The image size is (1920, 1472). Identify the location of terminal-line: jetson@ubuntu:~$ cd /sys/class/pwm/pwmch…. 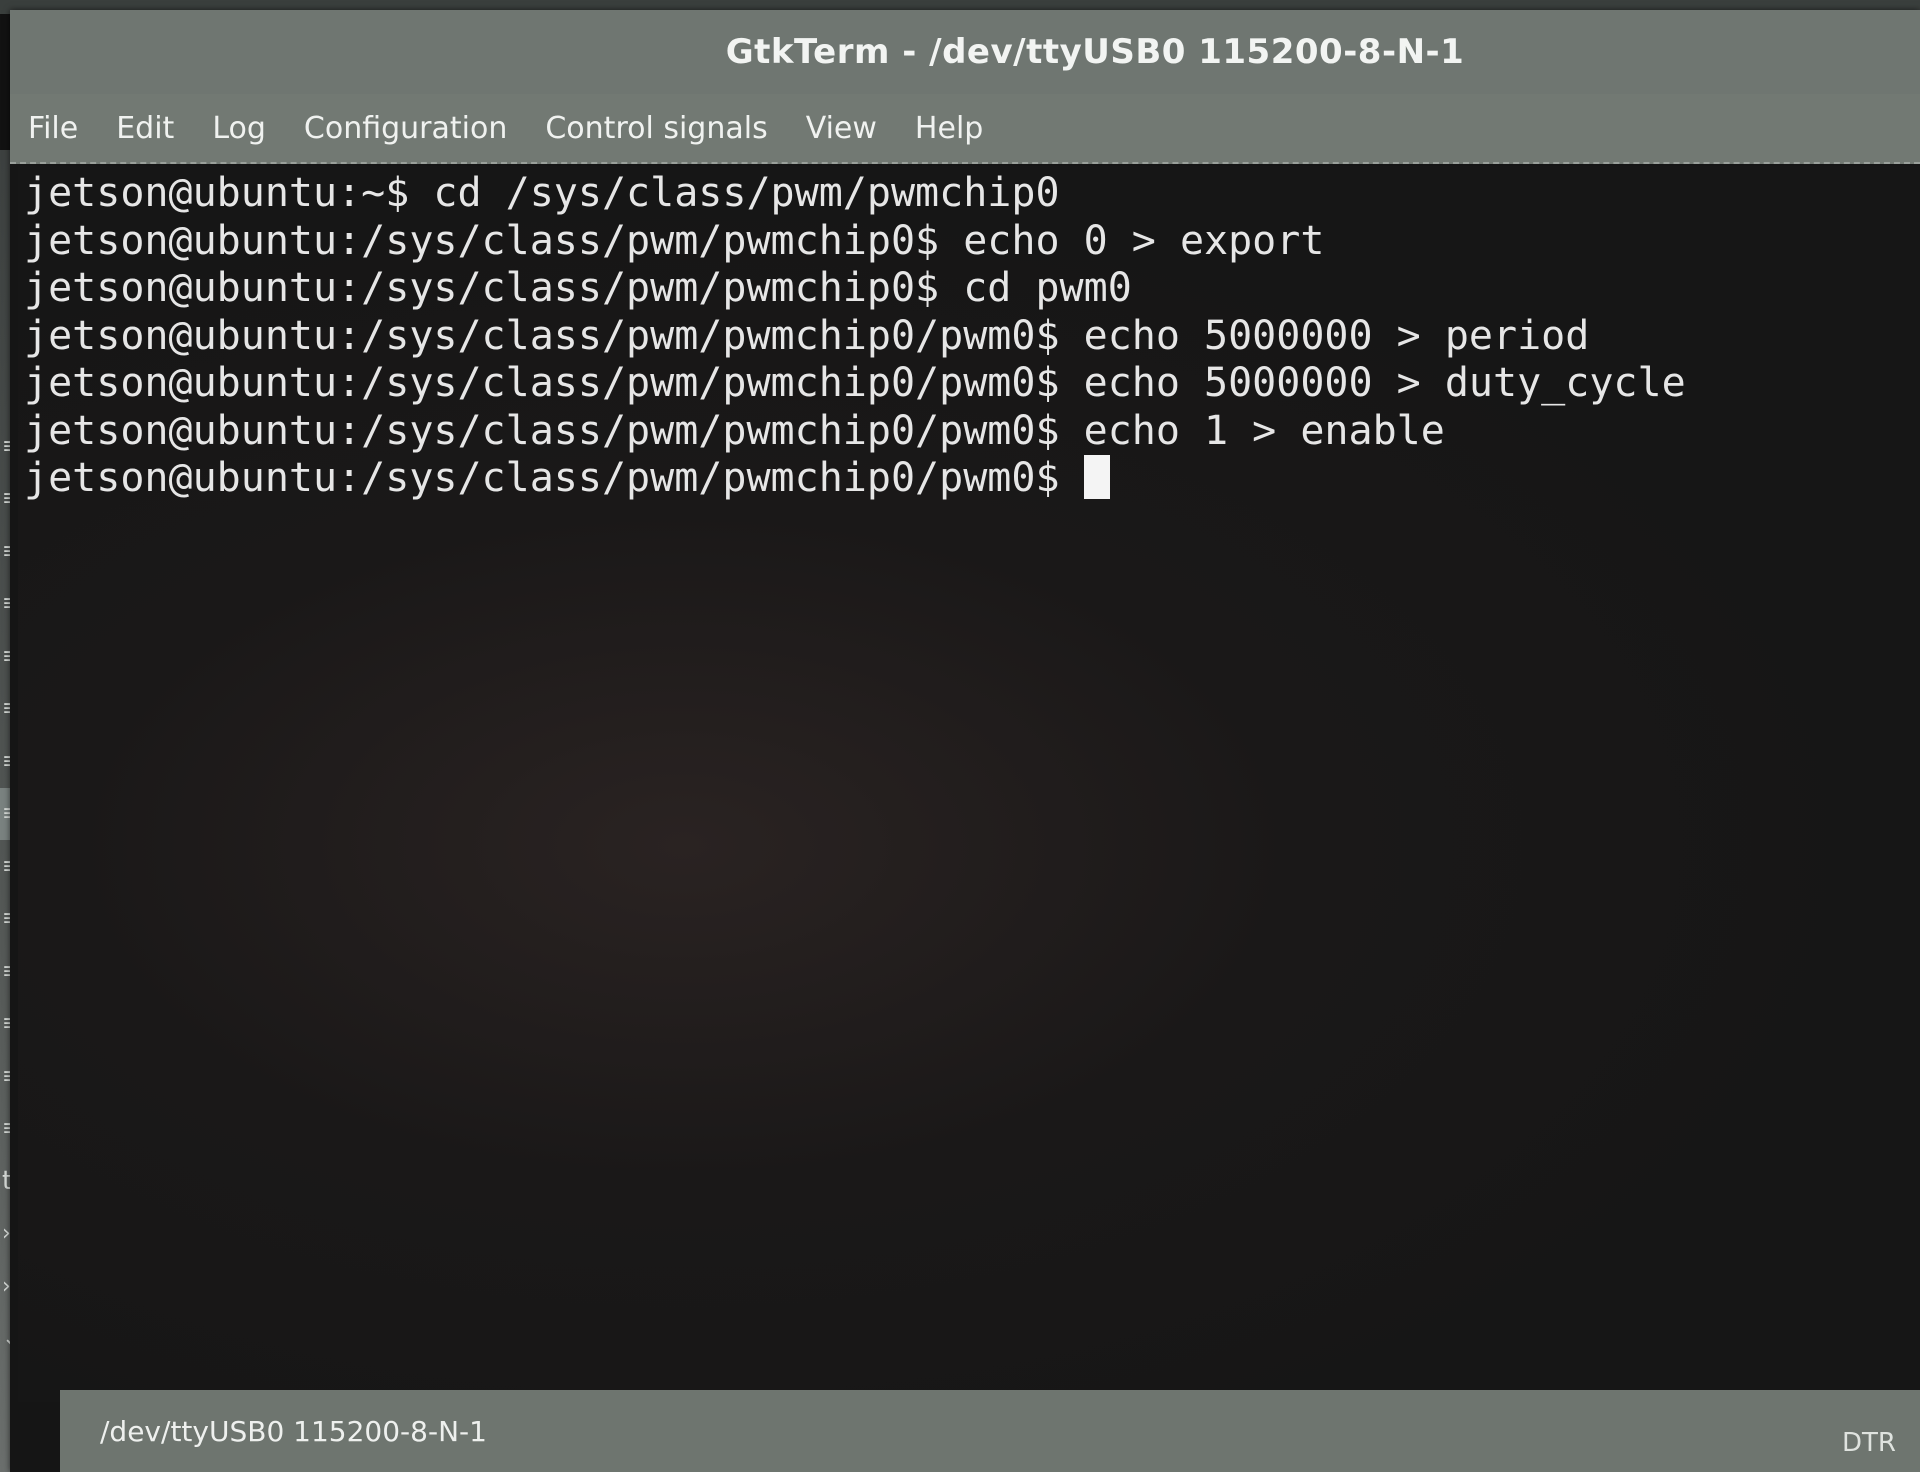
(542, 193).